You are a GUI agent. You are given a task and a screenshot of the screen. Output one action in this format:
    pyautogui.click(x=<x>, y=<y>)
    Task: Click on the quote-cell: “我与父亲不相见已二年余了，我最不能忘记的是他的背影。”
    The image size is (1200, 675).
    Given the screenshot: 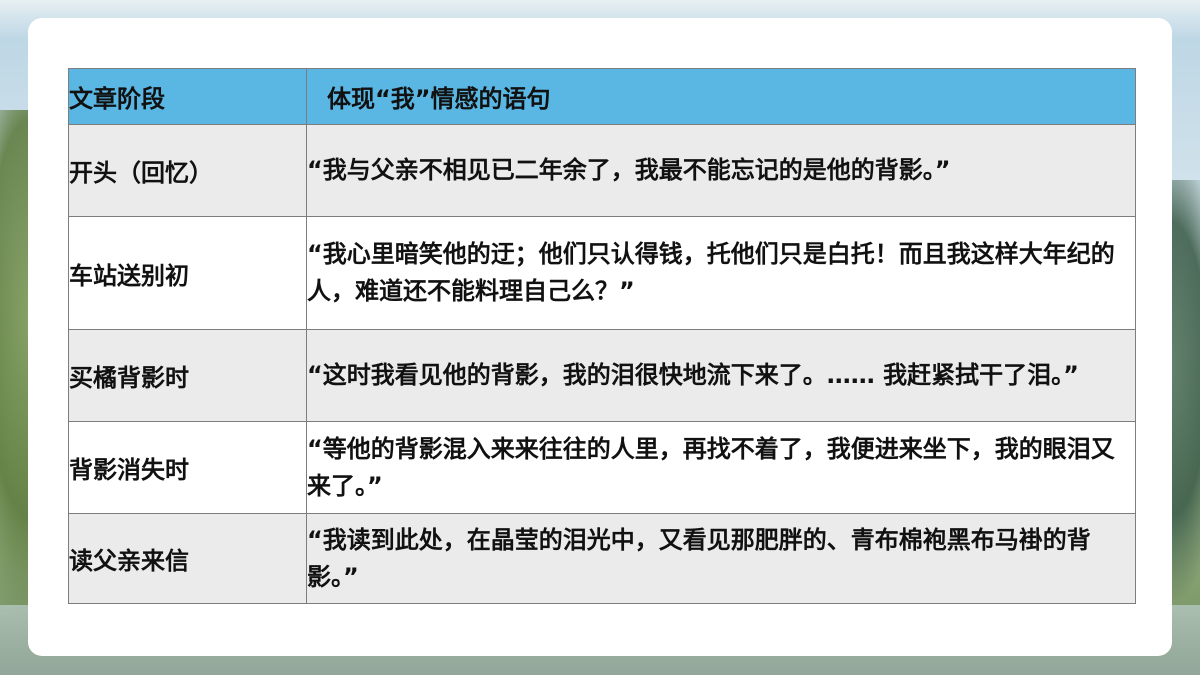 What is the action you would take?
    pyautogui.click(x=721, y=170)
    